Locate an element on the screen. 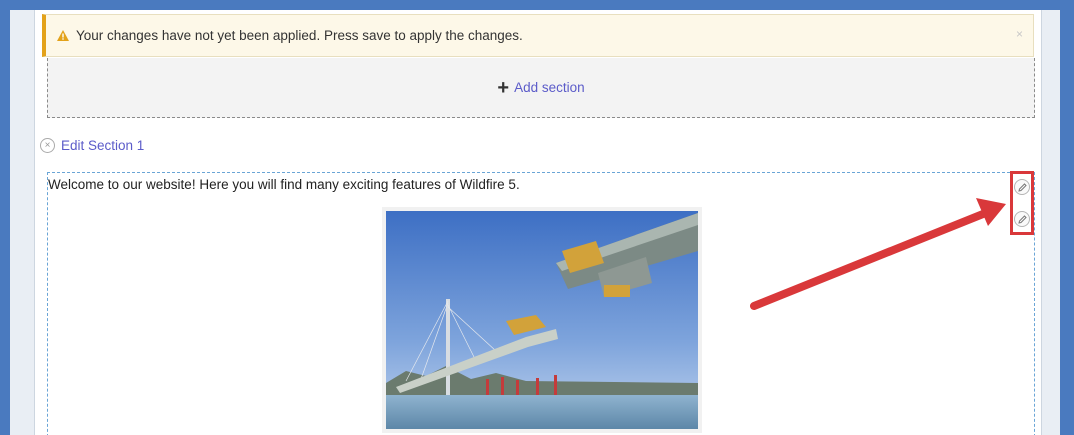 The height and width of the screenshot is (435, 1074). warning-icon is located at coordinates (63, 36).